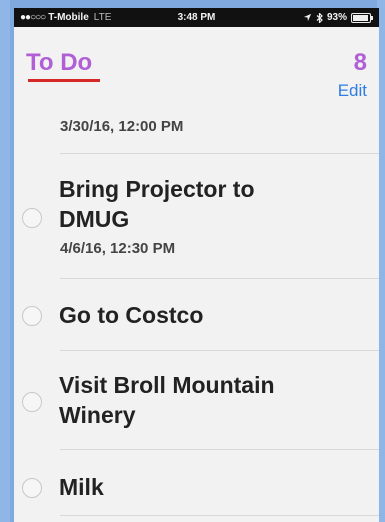 The width and height of the screenshot is (385, 522). Describe the element at coordinates (5, 261) in the screenshot. I see `slide-background-left` at that location.